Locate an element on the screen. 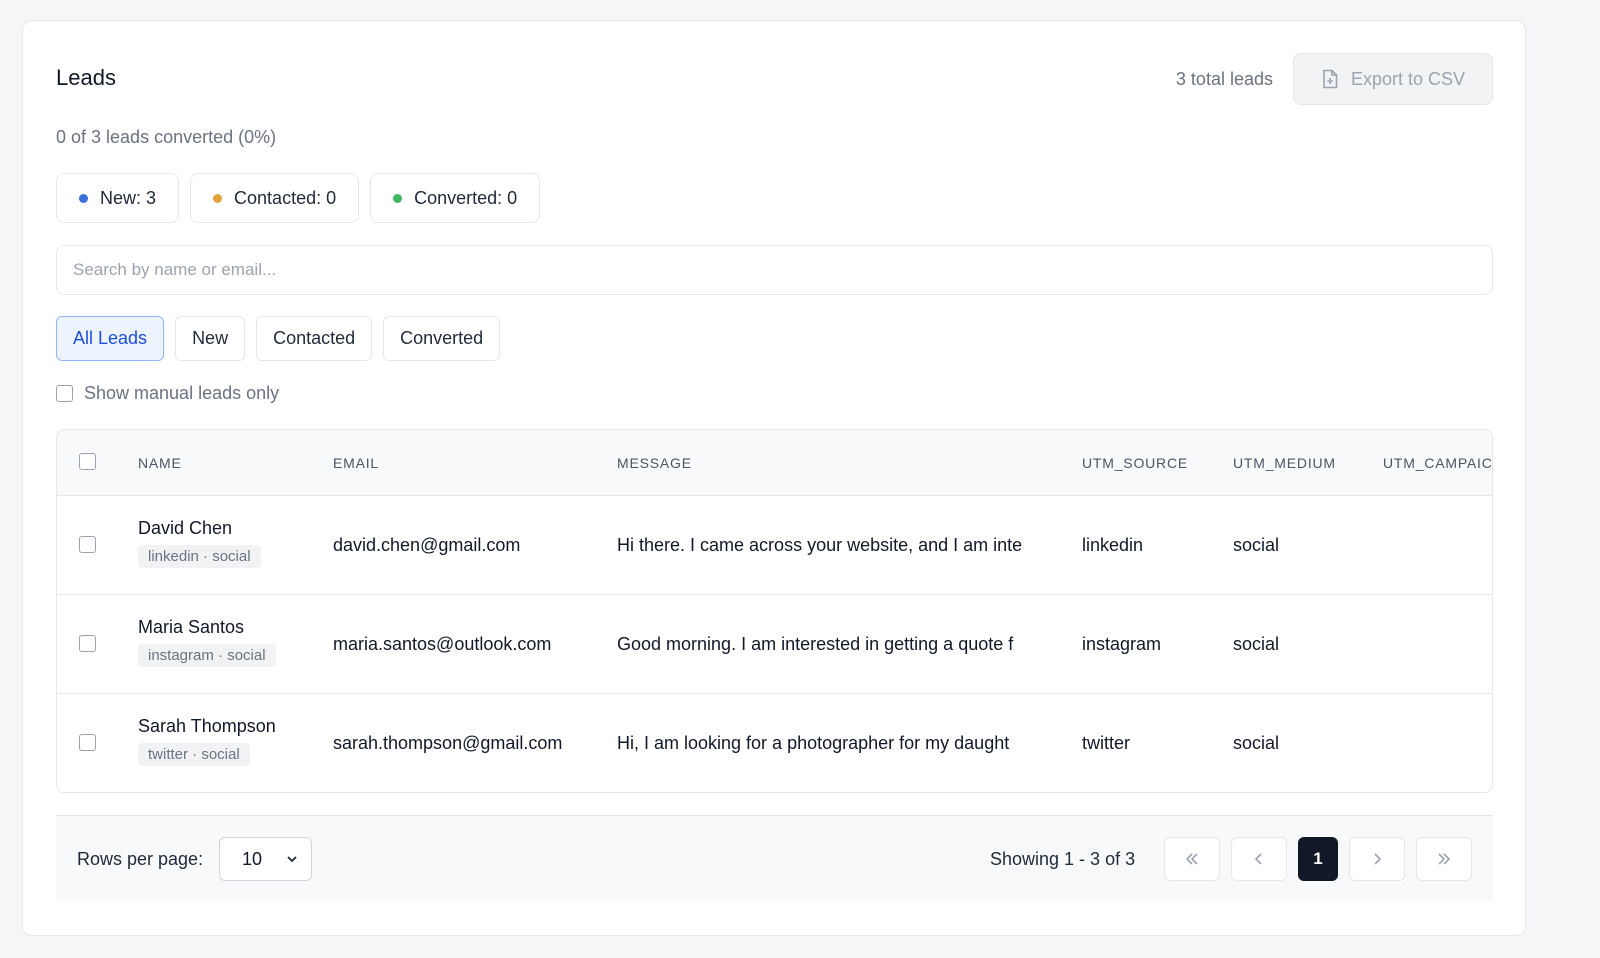 This screenshot has height=958, width=1600. lead-source-tag: instagram · social is located at coordinates (207, 655).